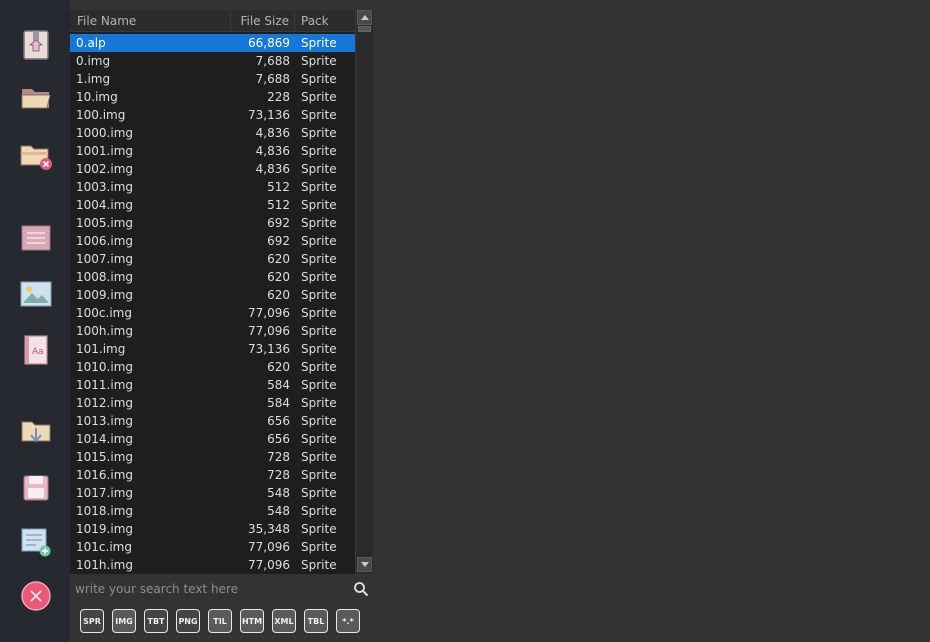  What do you see at coordinates (361, 589) in the screenshot?
I see `search-icon` at bounding box center [361, 589].